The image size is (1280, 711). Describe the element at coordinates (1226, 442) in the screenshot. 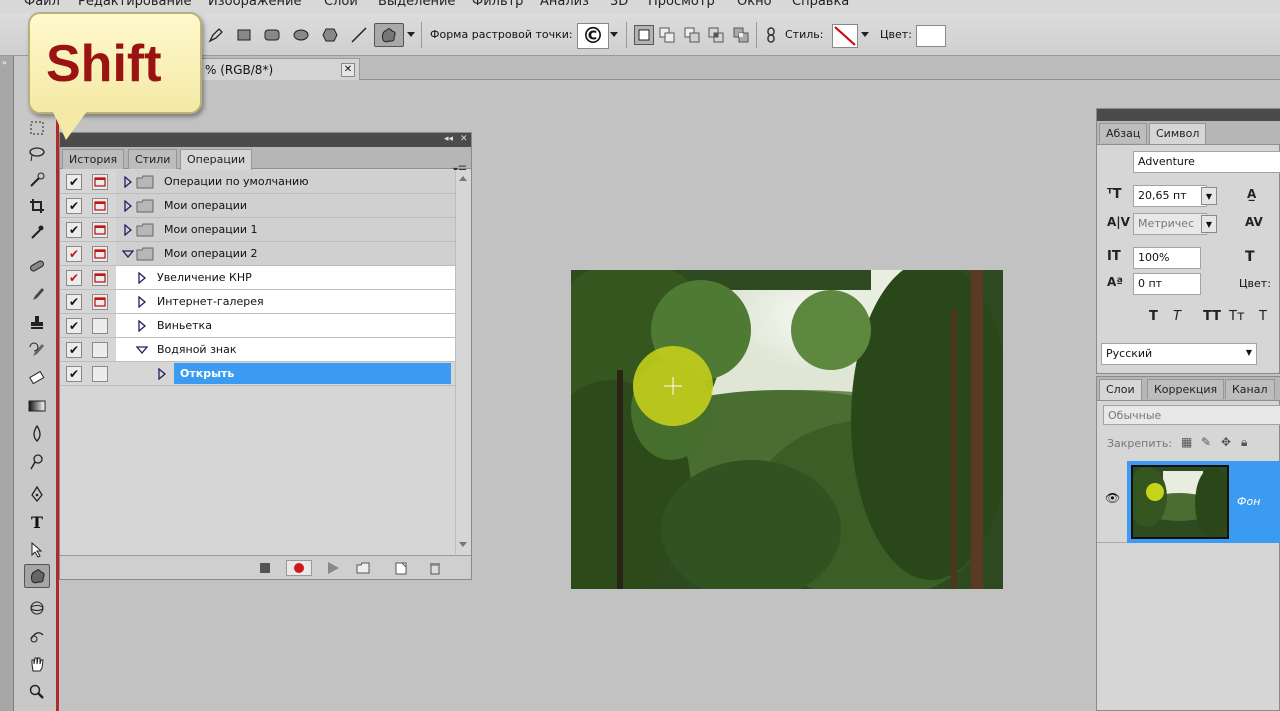

I see `lock-position-icon: ✥` at that location.